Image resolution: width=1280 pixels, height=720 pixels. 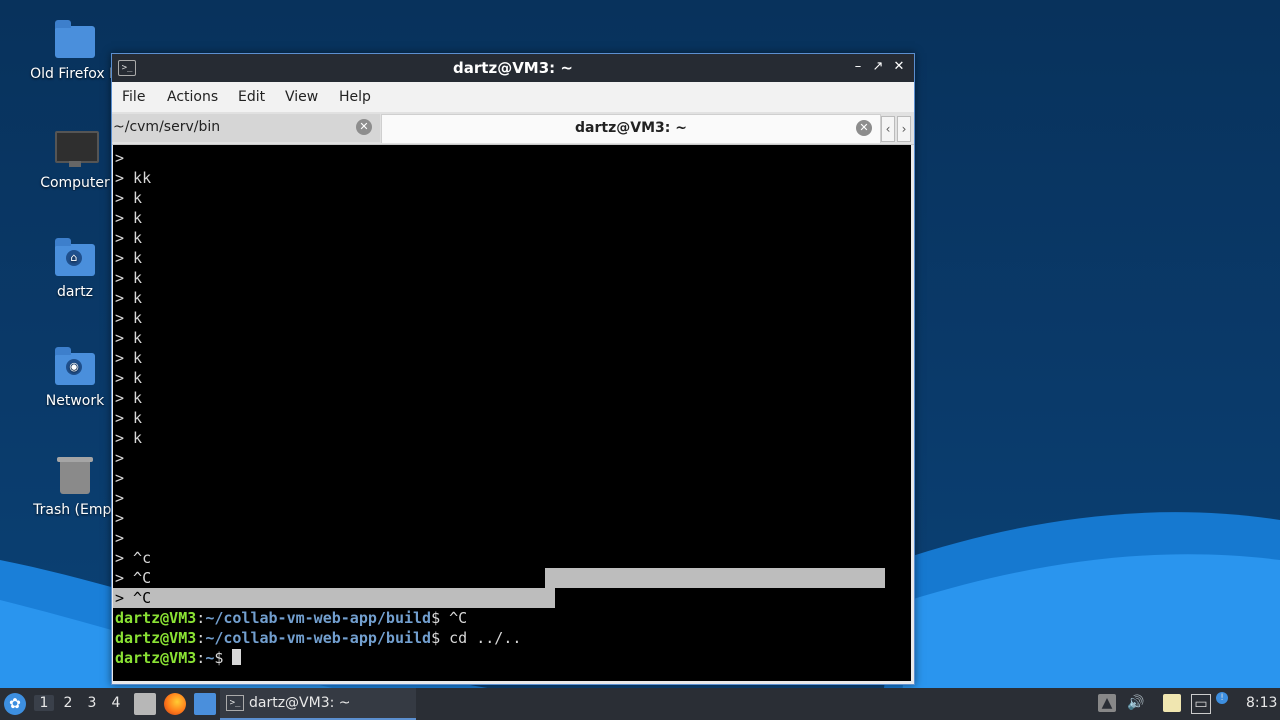 What do you see at coordinates (75, 475) in the screenshot?
I see `trash-icon` at bounding box center [75, 475].